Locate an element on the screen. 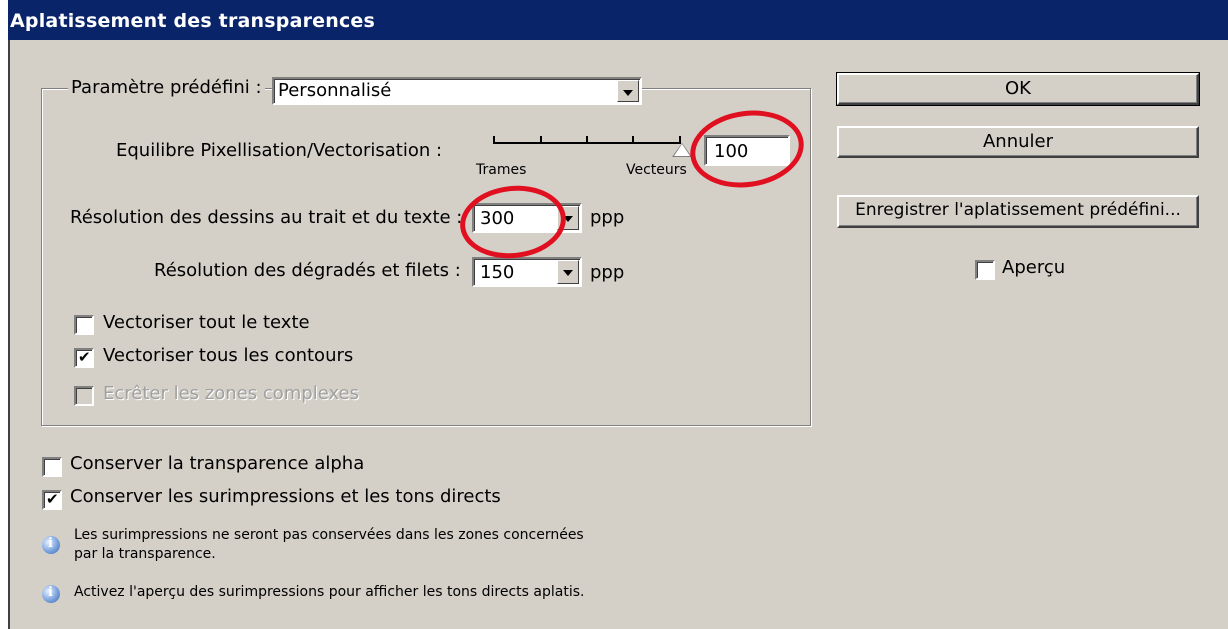 The height and width of the screenshot is (629, 1228). cancel-button: Annuler is located at coordinates (1018, 142).